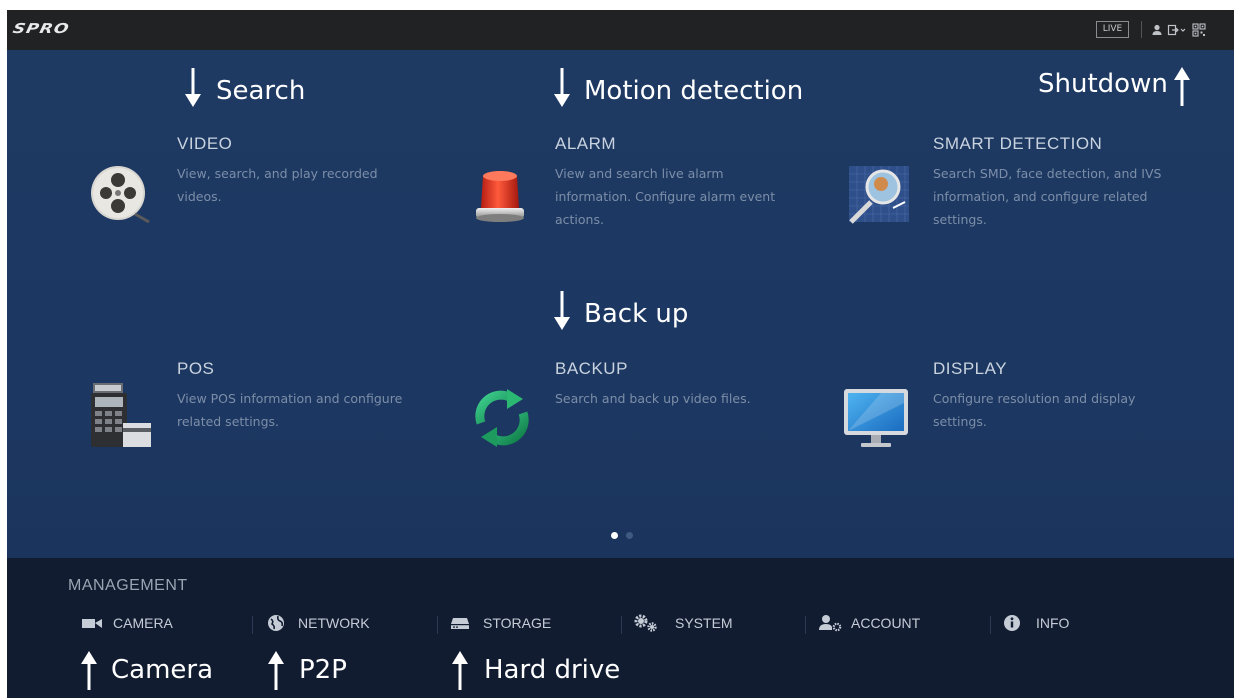  I want to click on management-item-label: SYSTEM, so click(704, 623).